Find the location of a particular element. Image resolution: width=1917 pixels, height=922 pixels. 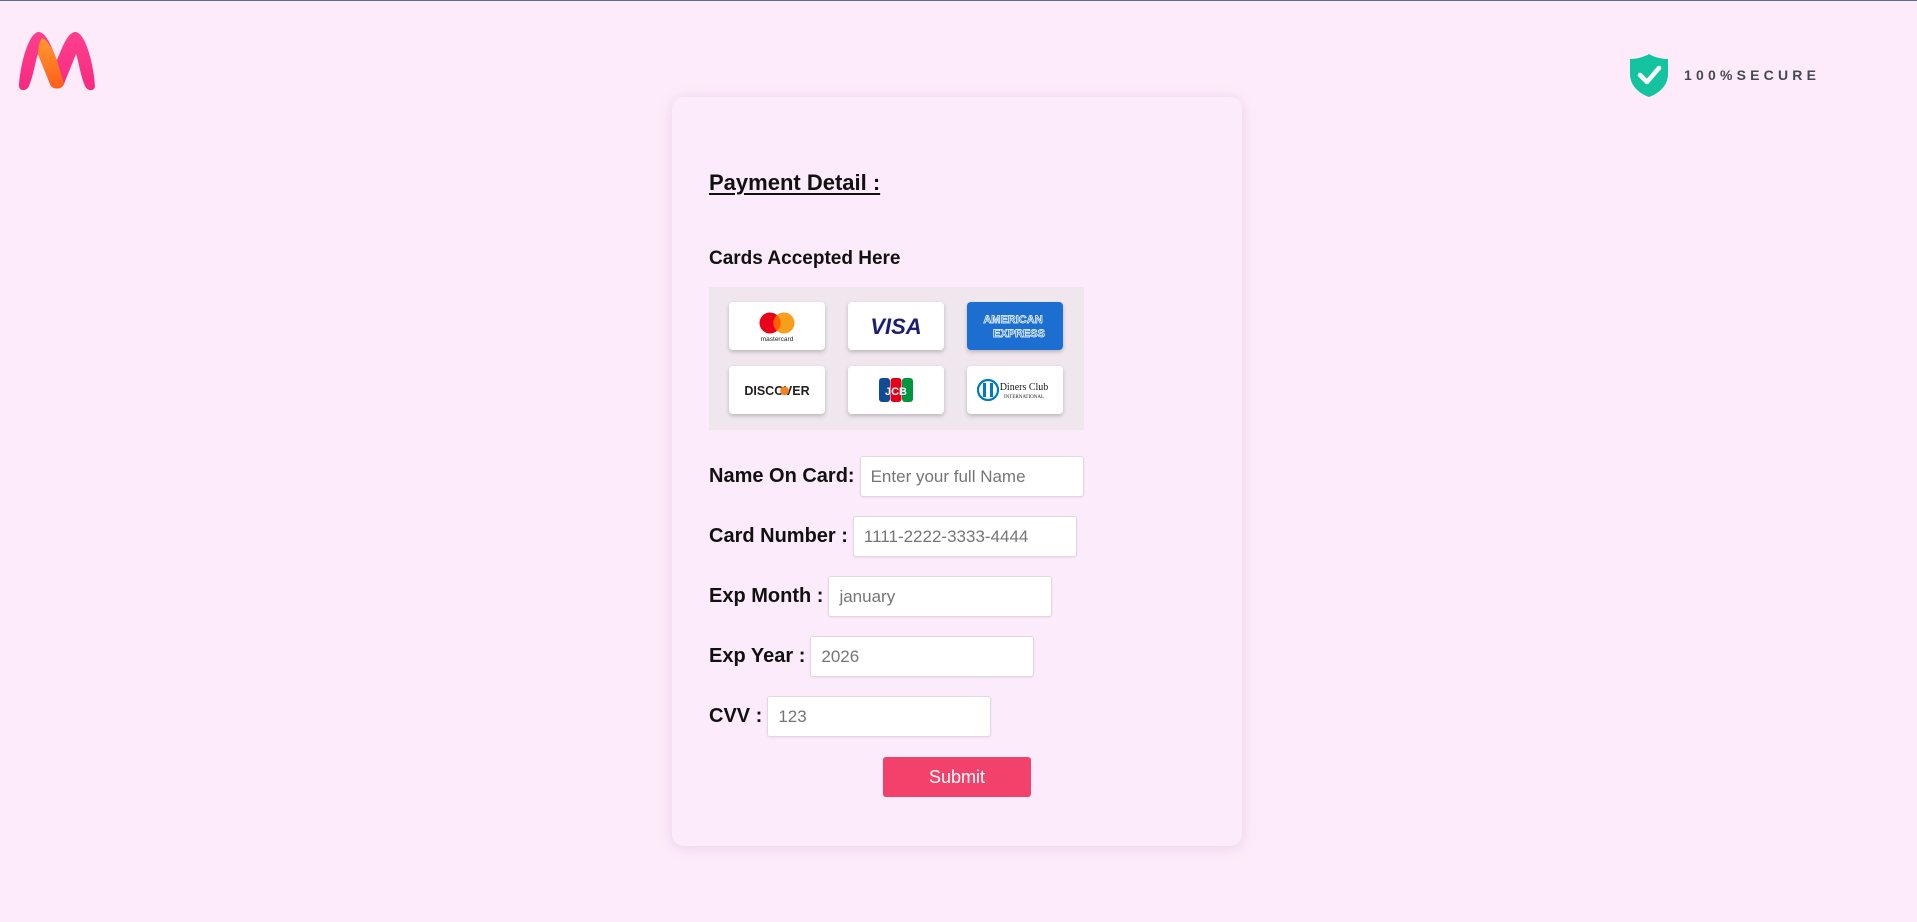

exp-month-label: Exp Month : is located at coordinates (766, 596).